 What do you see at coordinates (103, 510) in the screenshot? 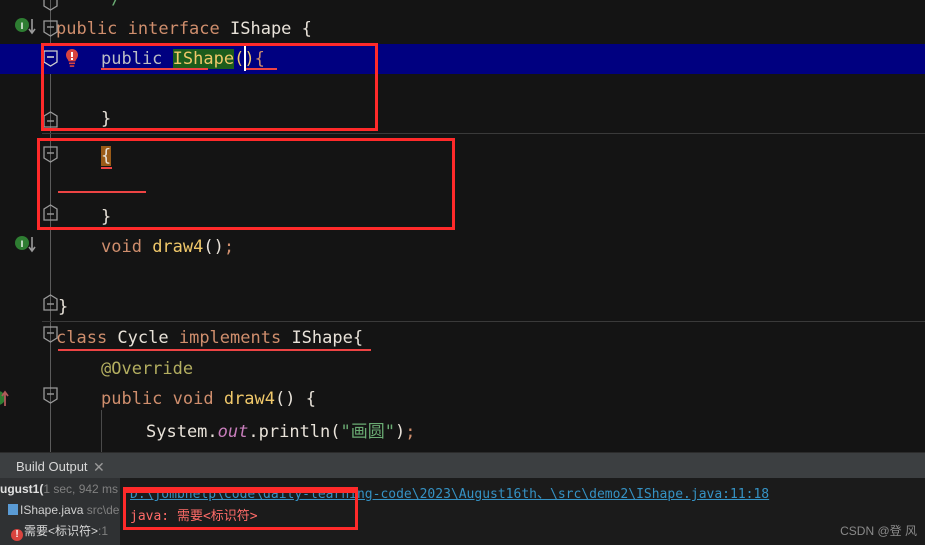
I see `file-path-hint: src\de` at bounding box center [103, 510].